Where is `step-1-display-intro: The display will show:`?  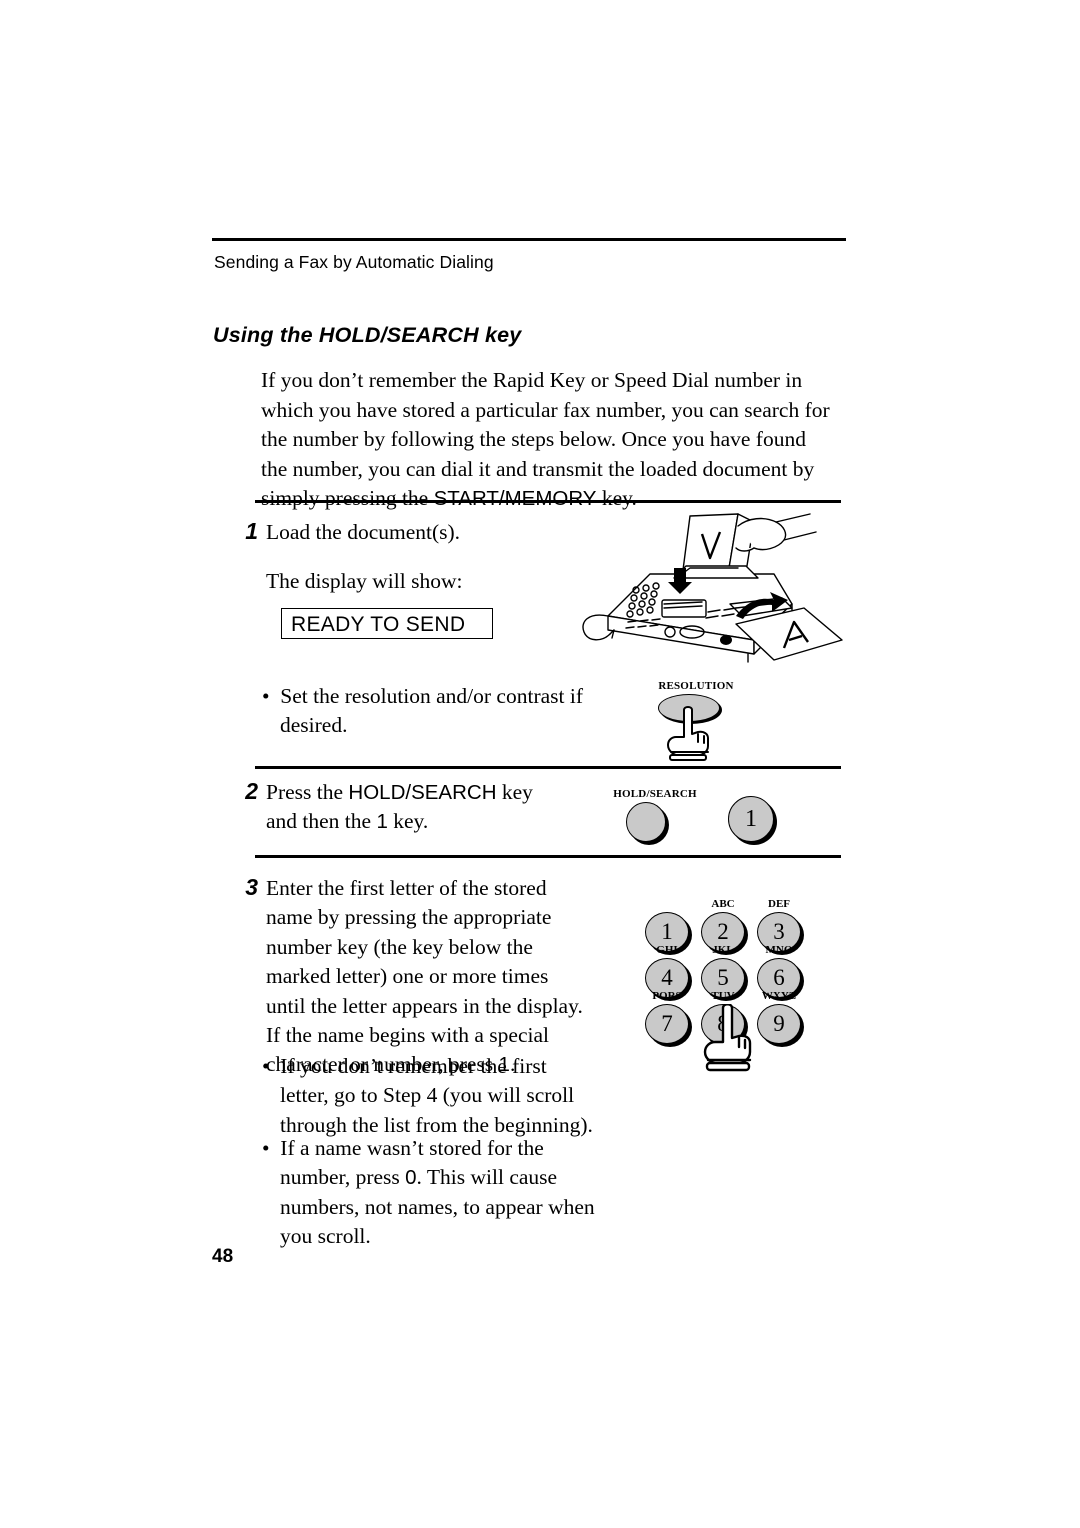 step-1-display-intro: The display will show: is located at coordinates (364, 581).